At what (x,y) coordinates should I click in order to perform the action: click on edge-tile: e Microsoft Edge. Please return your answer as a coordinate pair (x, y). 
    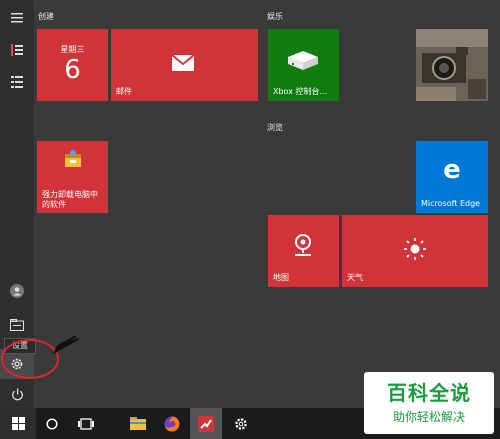
    Looking at the image, I should click on (452, 177).